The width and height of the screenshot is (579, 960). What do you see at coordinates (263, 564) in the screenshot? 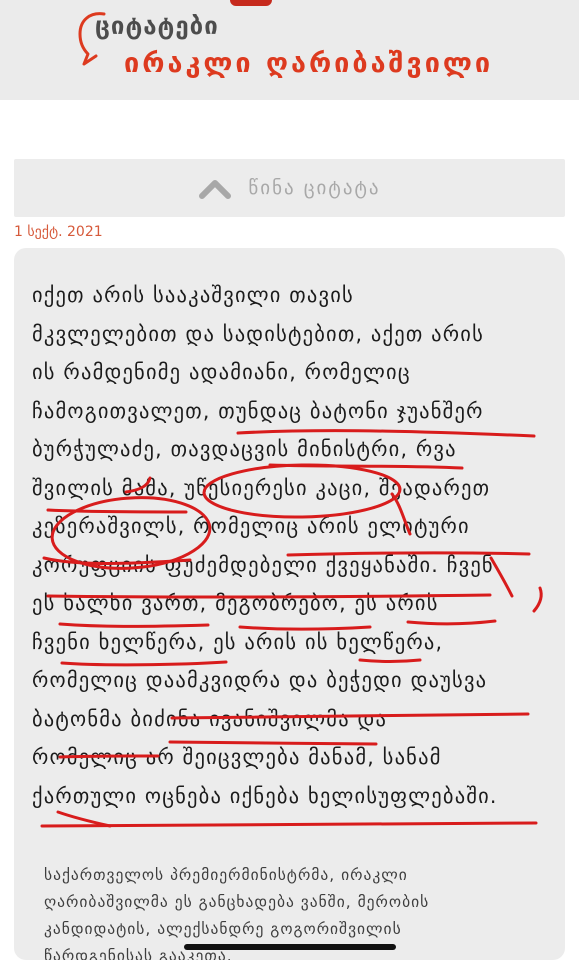
I see `quote-line: კორუფციის ფუძემდებელი ქვეყანაში. ჩვენ` at bounding box center [263, 564].